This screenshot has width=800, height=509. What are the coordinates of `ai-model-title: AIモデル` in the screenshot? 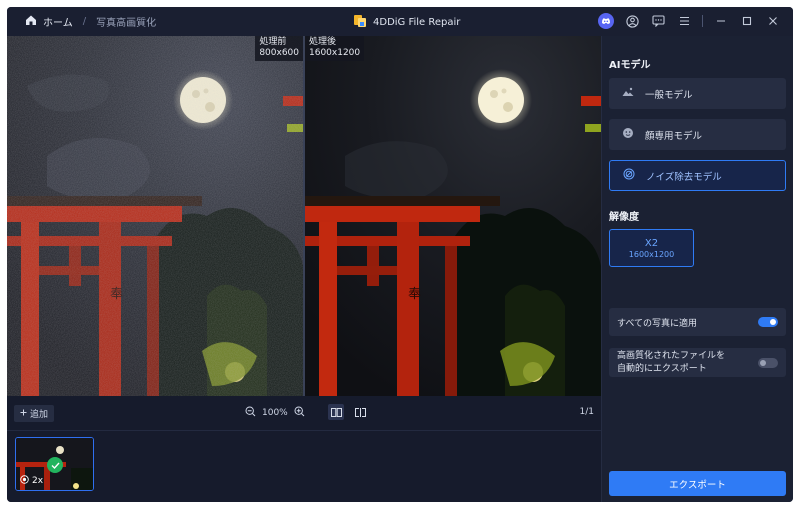 It's located at (630, 65).